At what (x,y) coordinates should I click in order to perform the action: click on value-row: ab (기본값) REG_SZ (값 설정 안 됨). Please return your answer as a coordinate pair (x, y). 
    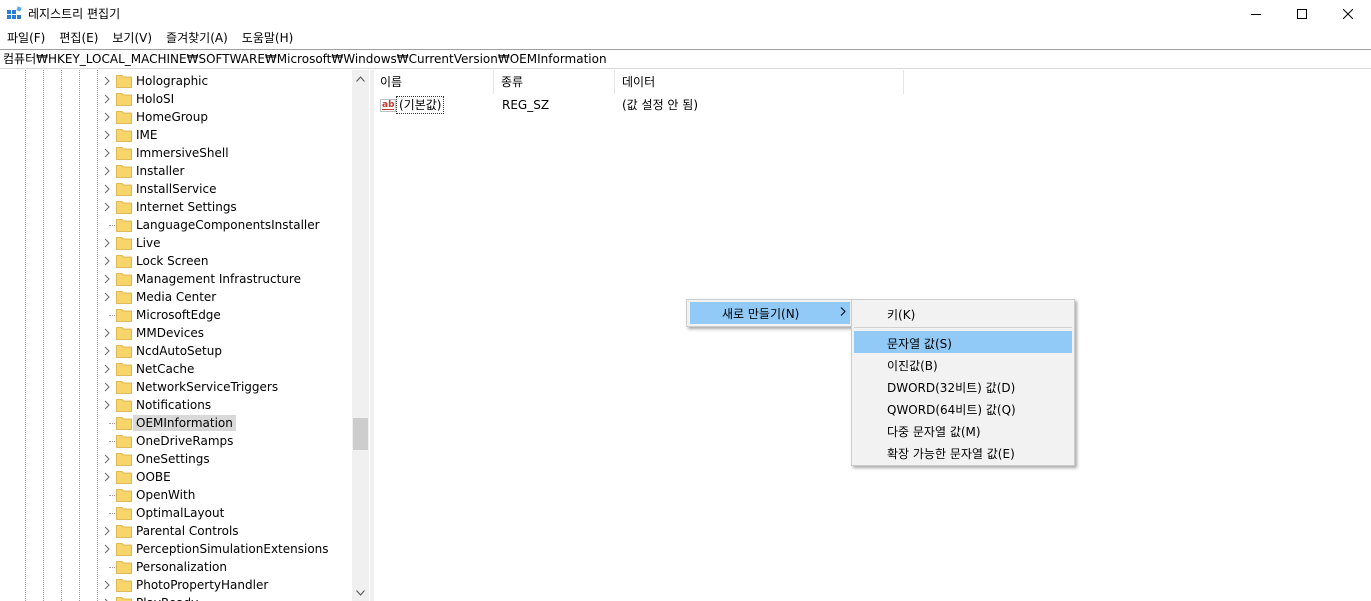
    Looking at the image, I should click on (872, 105).